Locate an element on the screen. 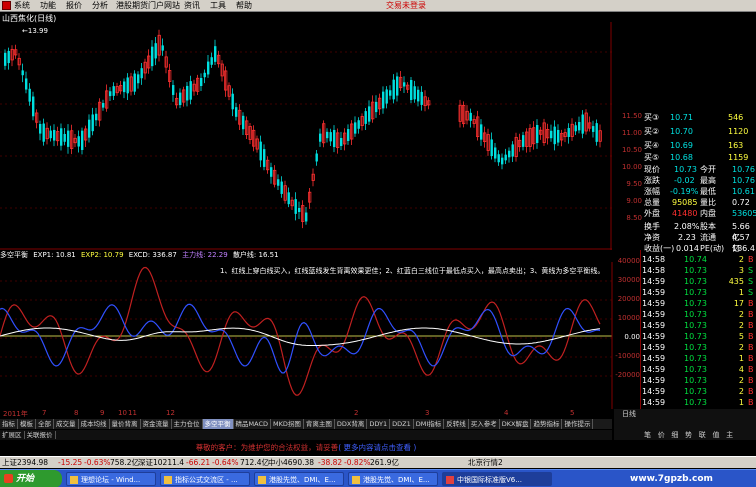 The image size is (756, 487). quote-tab-row: 笔 价 细 势 联 值 主 is located at coordinates (688, 435).